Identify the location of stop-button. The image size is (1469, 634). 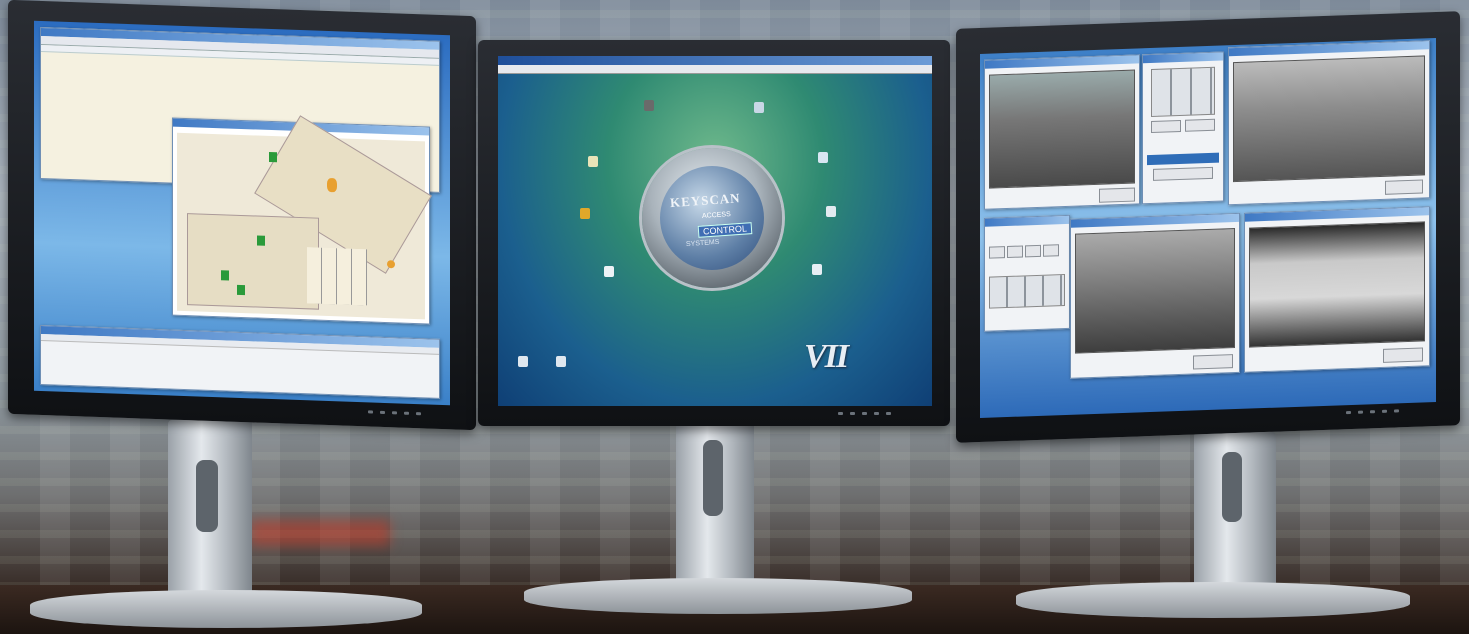
(1033, 251).